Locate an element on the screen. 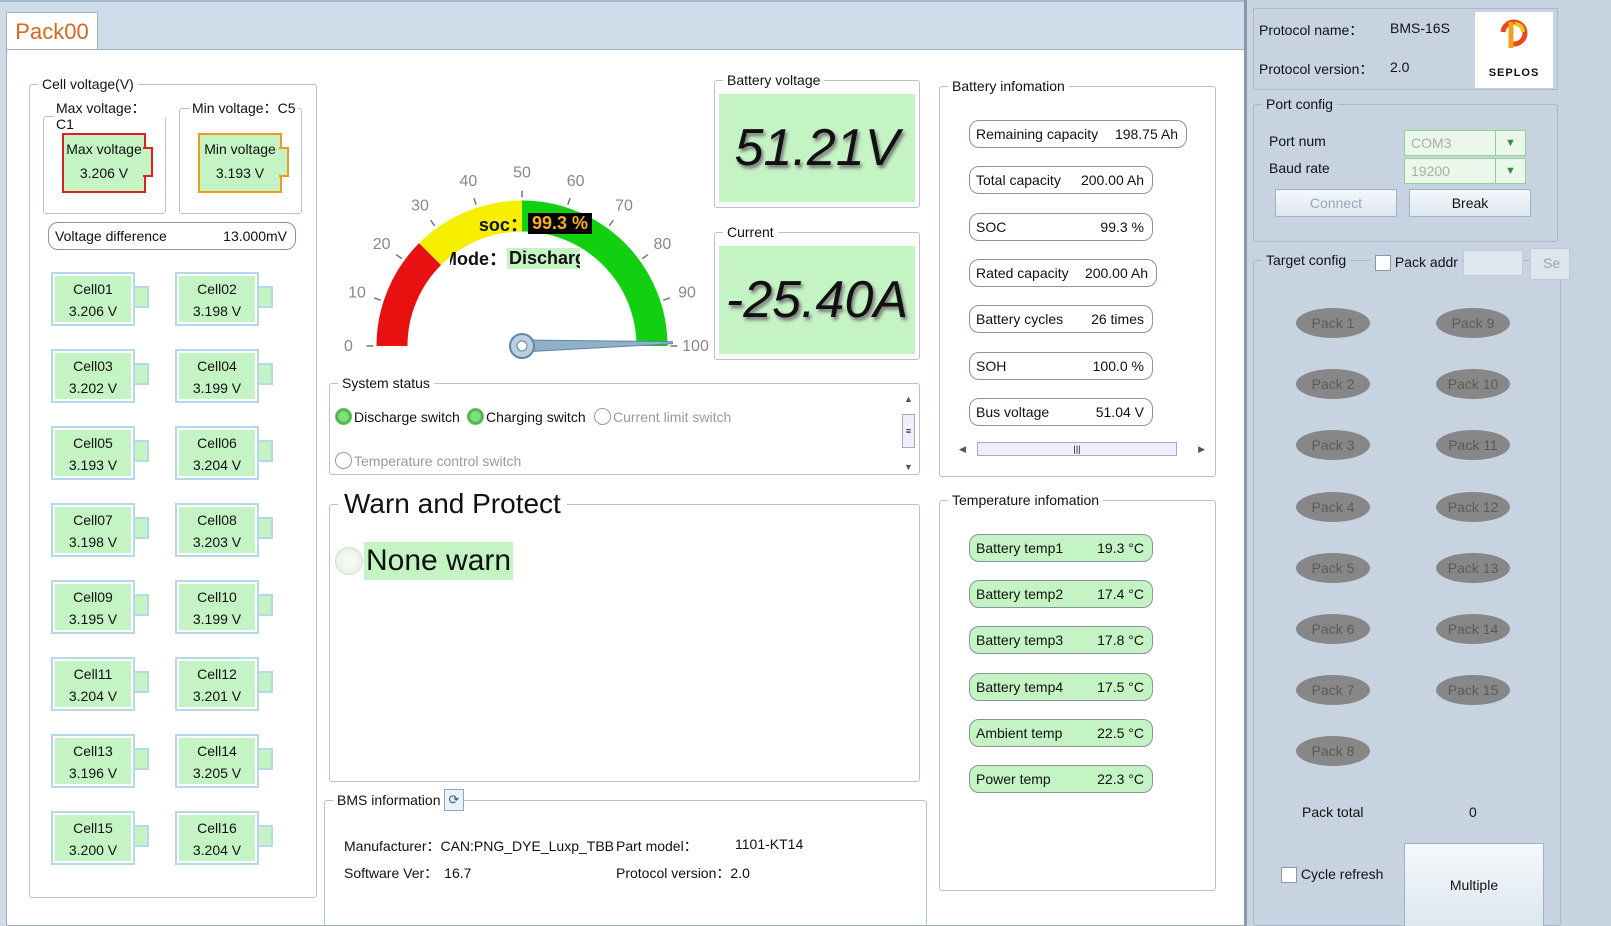  scroll-left-icon: ◀ is located at coordinates (962, 449).